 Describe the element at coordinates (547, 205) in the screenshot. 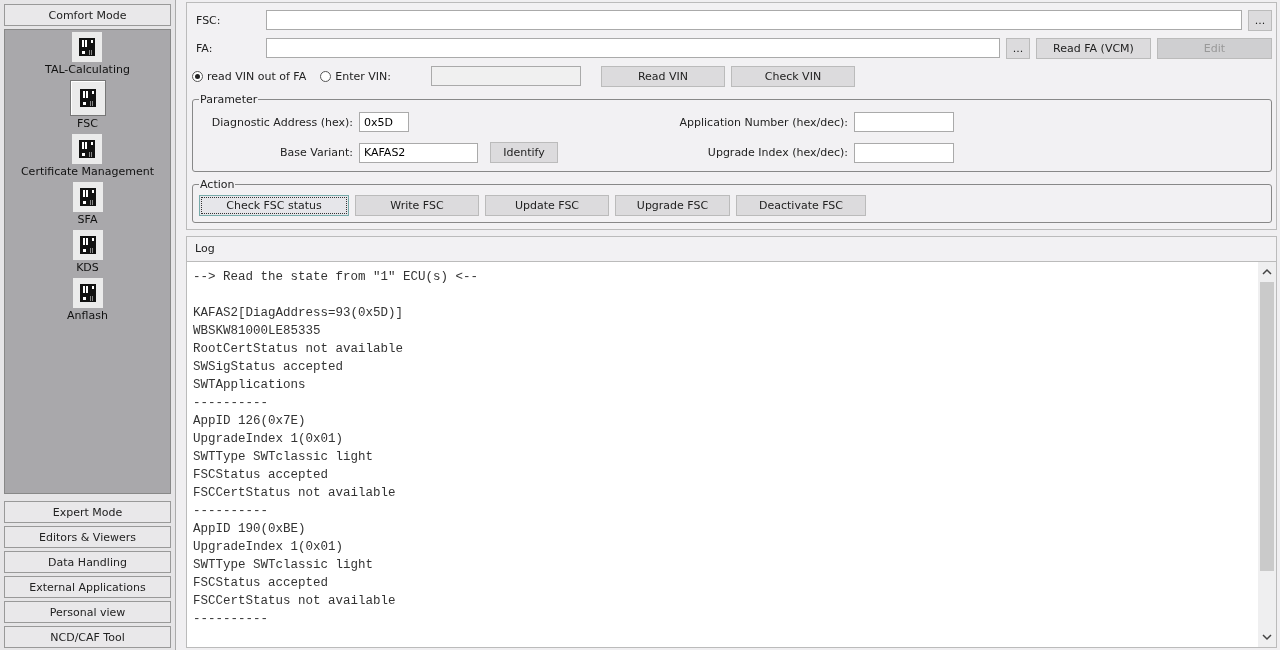

I see `action-button: Update FSC` at that location.